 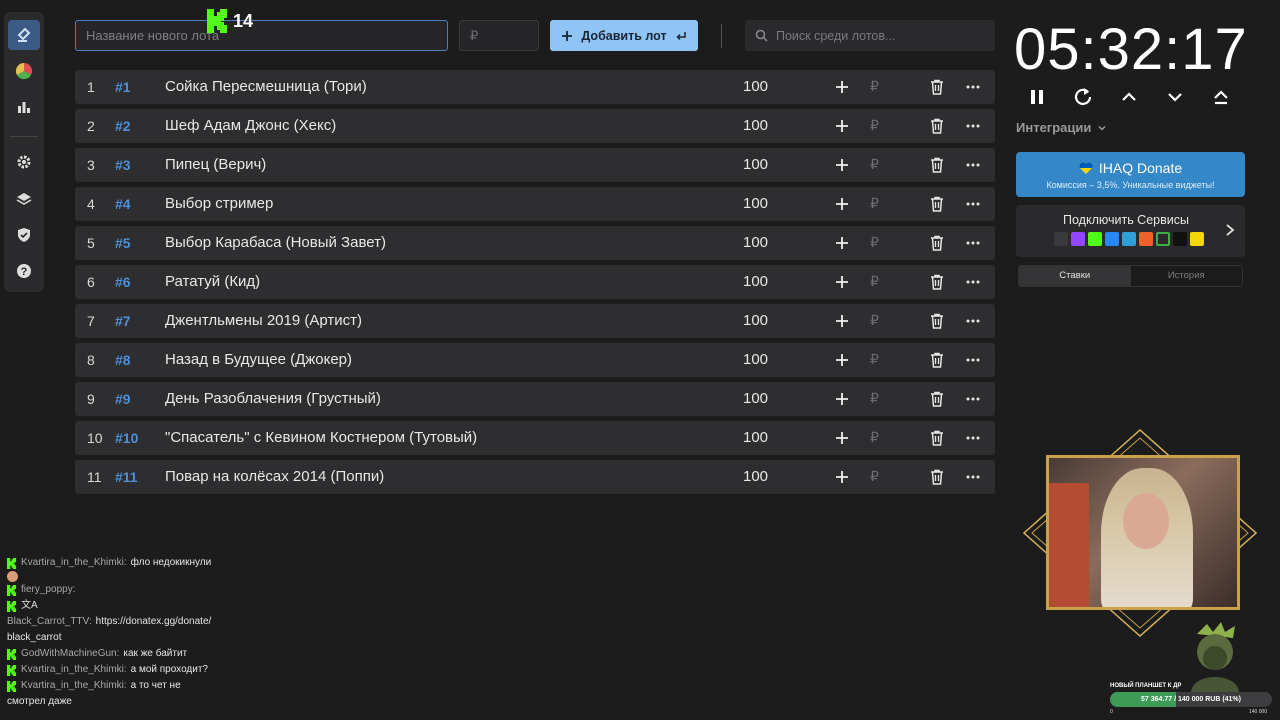 I want to click on chevron-up-icon, so click(x=1129, y=97).